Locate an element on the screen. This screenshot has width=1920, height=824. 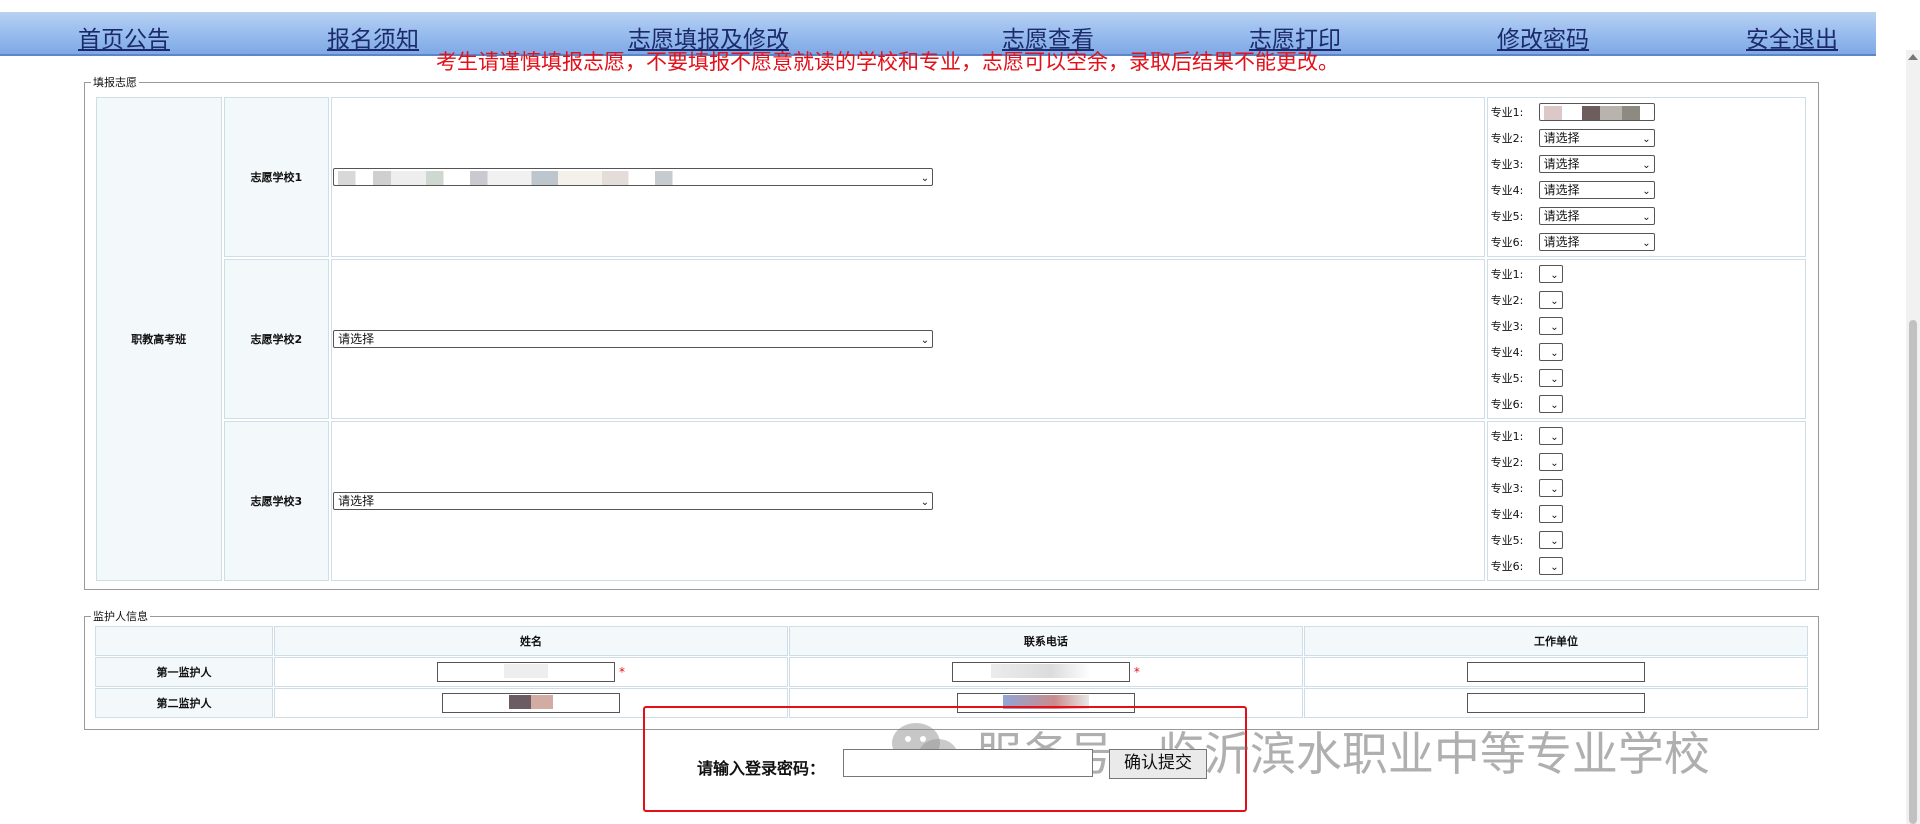
school3-major6-select: ⌄ is located at coordinates (1550, 566).